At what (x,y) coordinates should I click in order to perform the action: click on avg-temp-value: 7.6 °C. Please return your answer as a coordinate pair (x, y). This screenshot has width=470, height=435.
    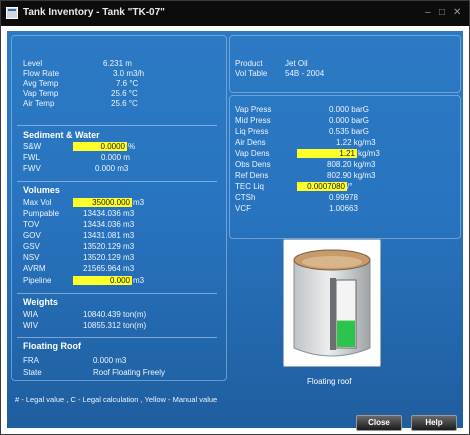
    Looking at the image, I should click on (127, 83).